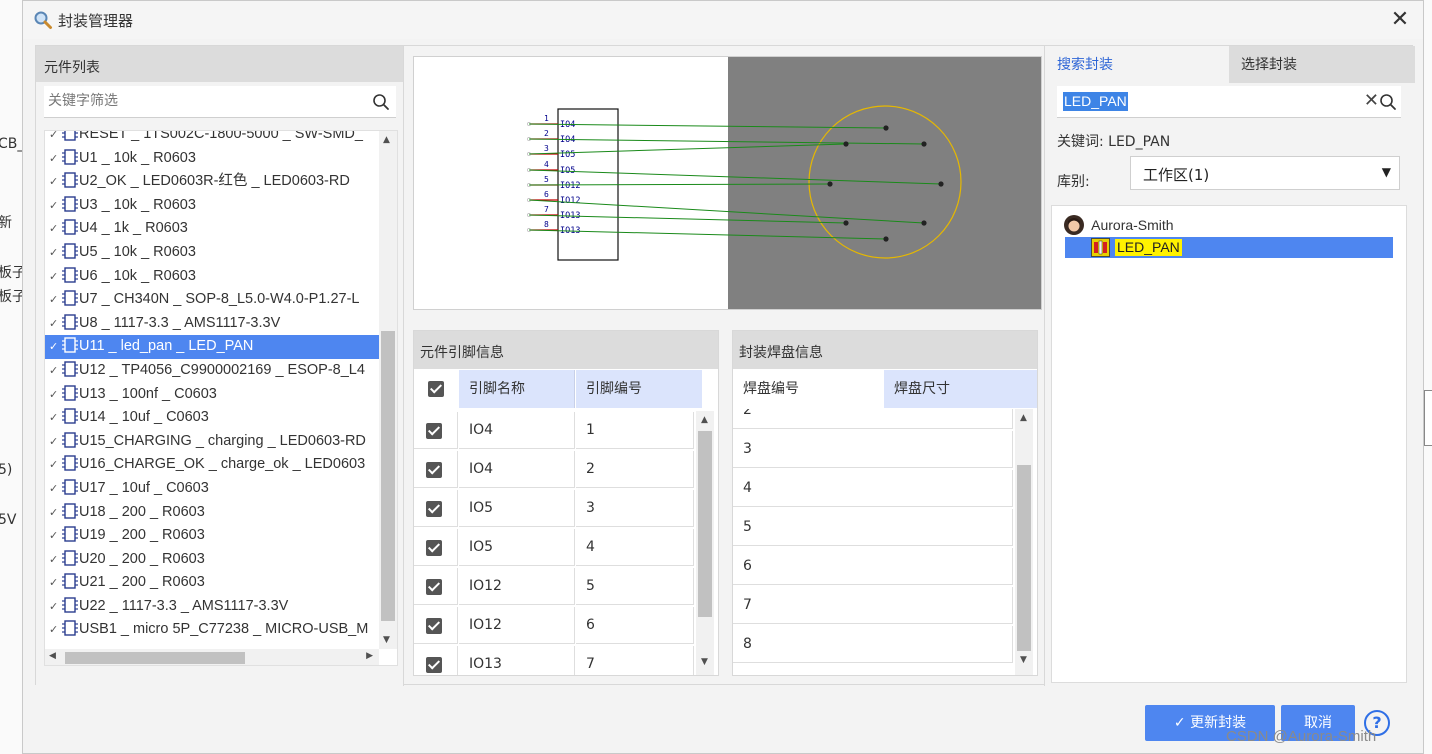 This screenshot has width=1432, height=754. What do you see at coordinates (212, 583) in the screenshot?
I see `component-tree-item: ✓ U21 _ 200 _ R0603` at bounding box center [212, 583].